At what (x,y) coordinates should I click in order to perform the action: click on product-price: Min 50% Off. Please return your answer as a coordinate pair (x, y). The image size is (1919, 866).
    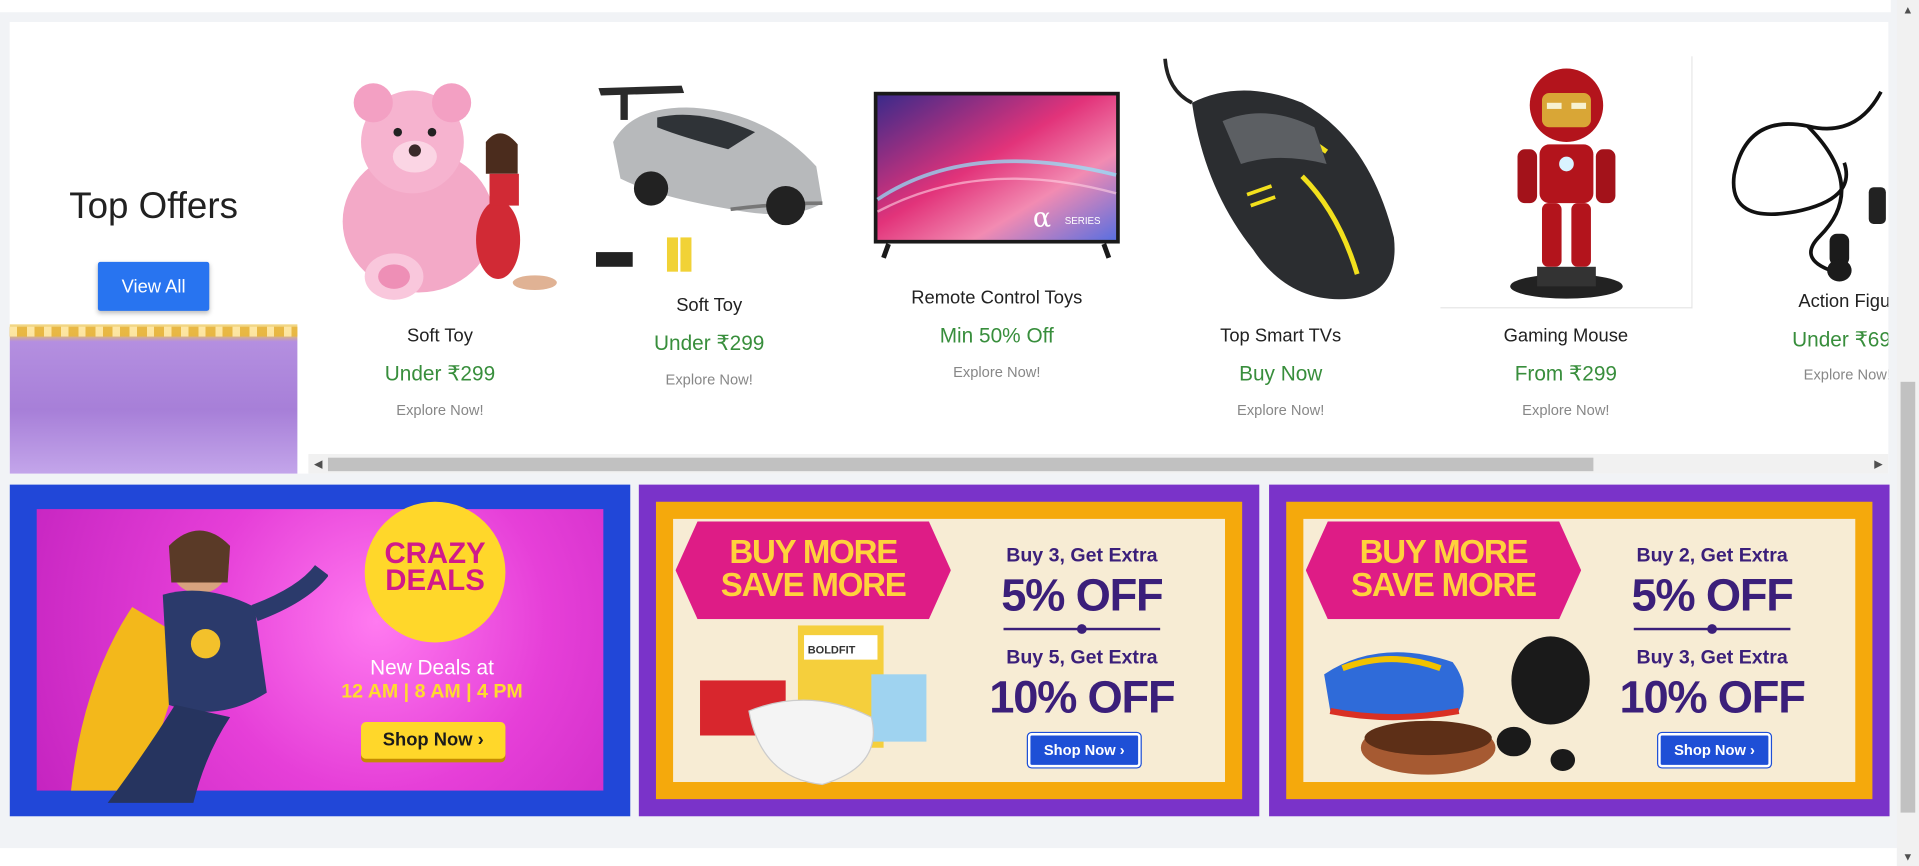
    Looking at the image, I should click on (996, 336).